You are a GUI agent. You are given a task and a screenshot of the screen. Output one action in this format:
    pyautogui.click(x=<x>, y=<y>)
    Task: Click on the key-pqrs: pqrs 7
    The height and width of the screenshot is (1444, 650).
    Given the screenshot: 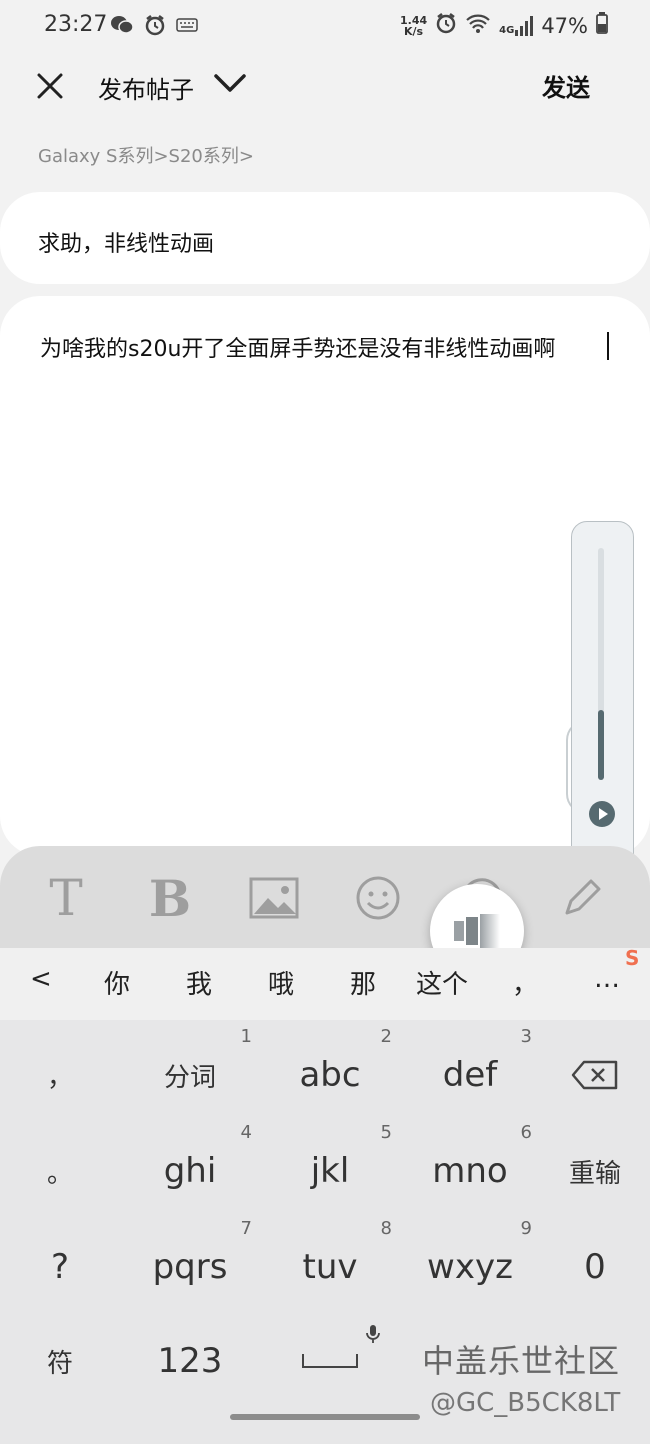 What is the action you would take?
    pyautogui.click(x=190, y=1265)
    